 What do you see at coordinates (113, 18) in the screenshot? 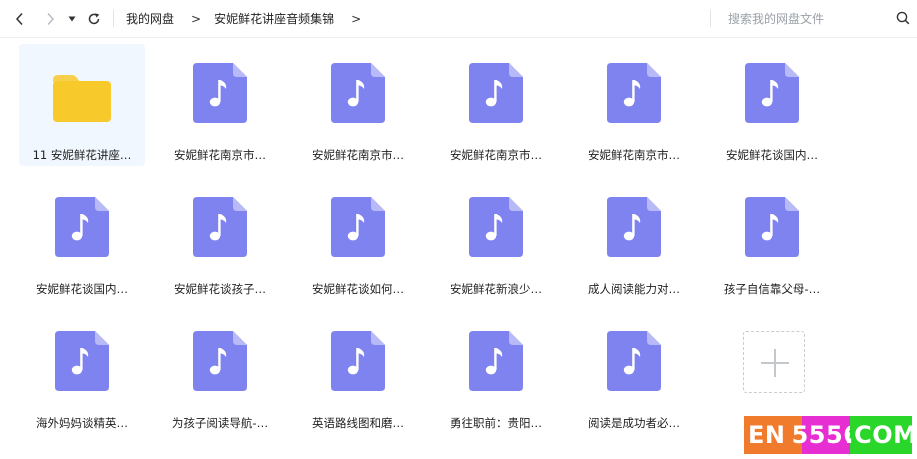
I see `toolbar-divider` at bounding box center [113, 18].